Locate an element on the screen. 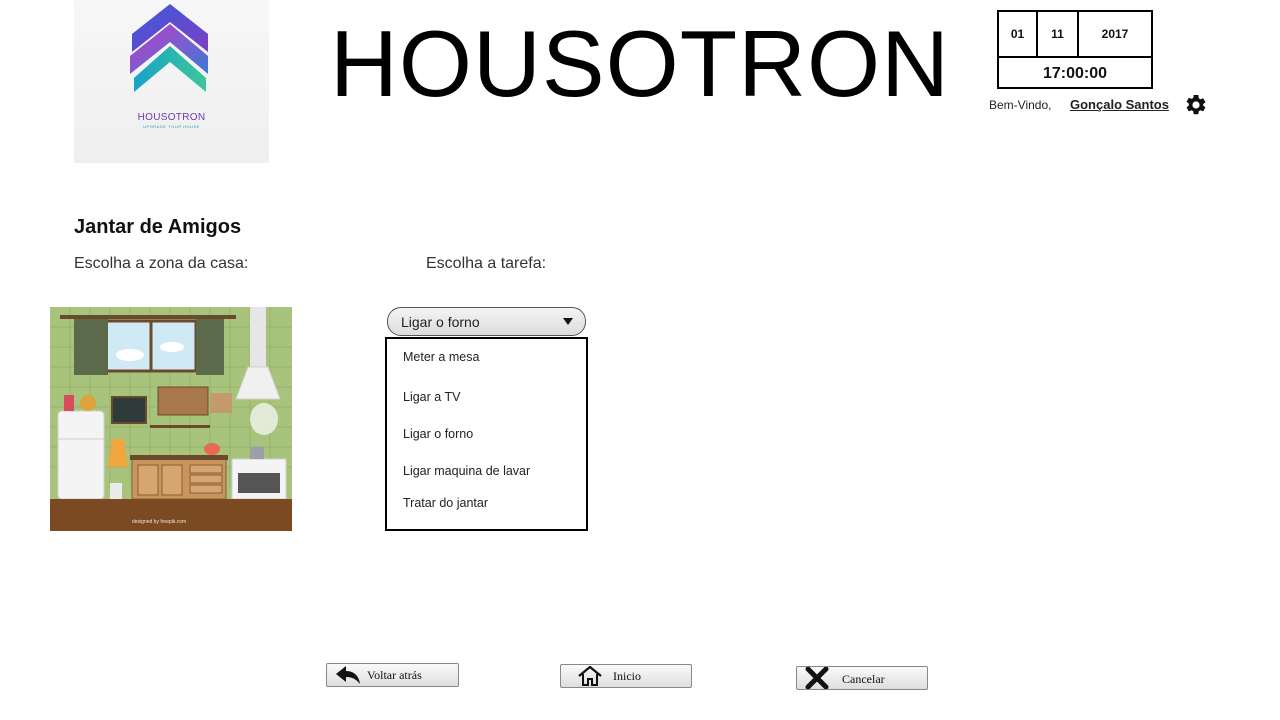 The height and width of the screenshot is (720, 1280). task-option-tratar-jantar: Tratar do jantar is located at coordinates (445, 503).